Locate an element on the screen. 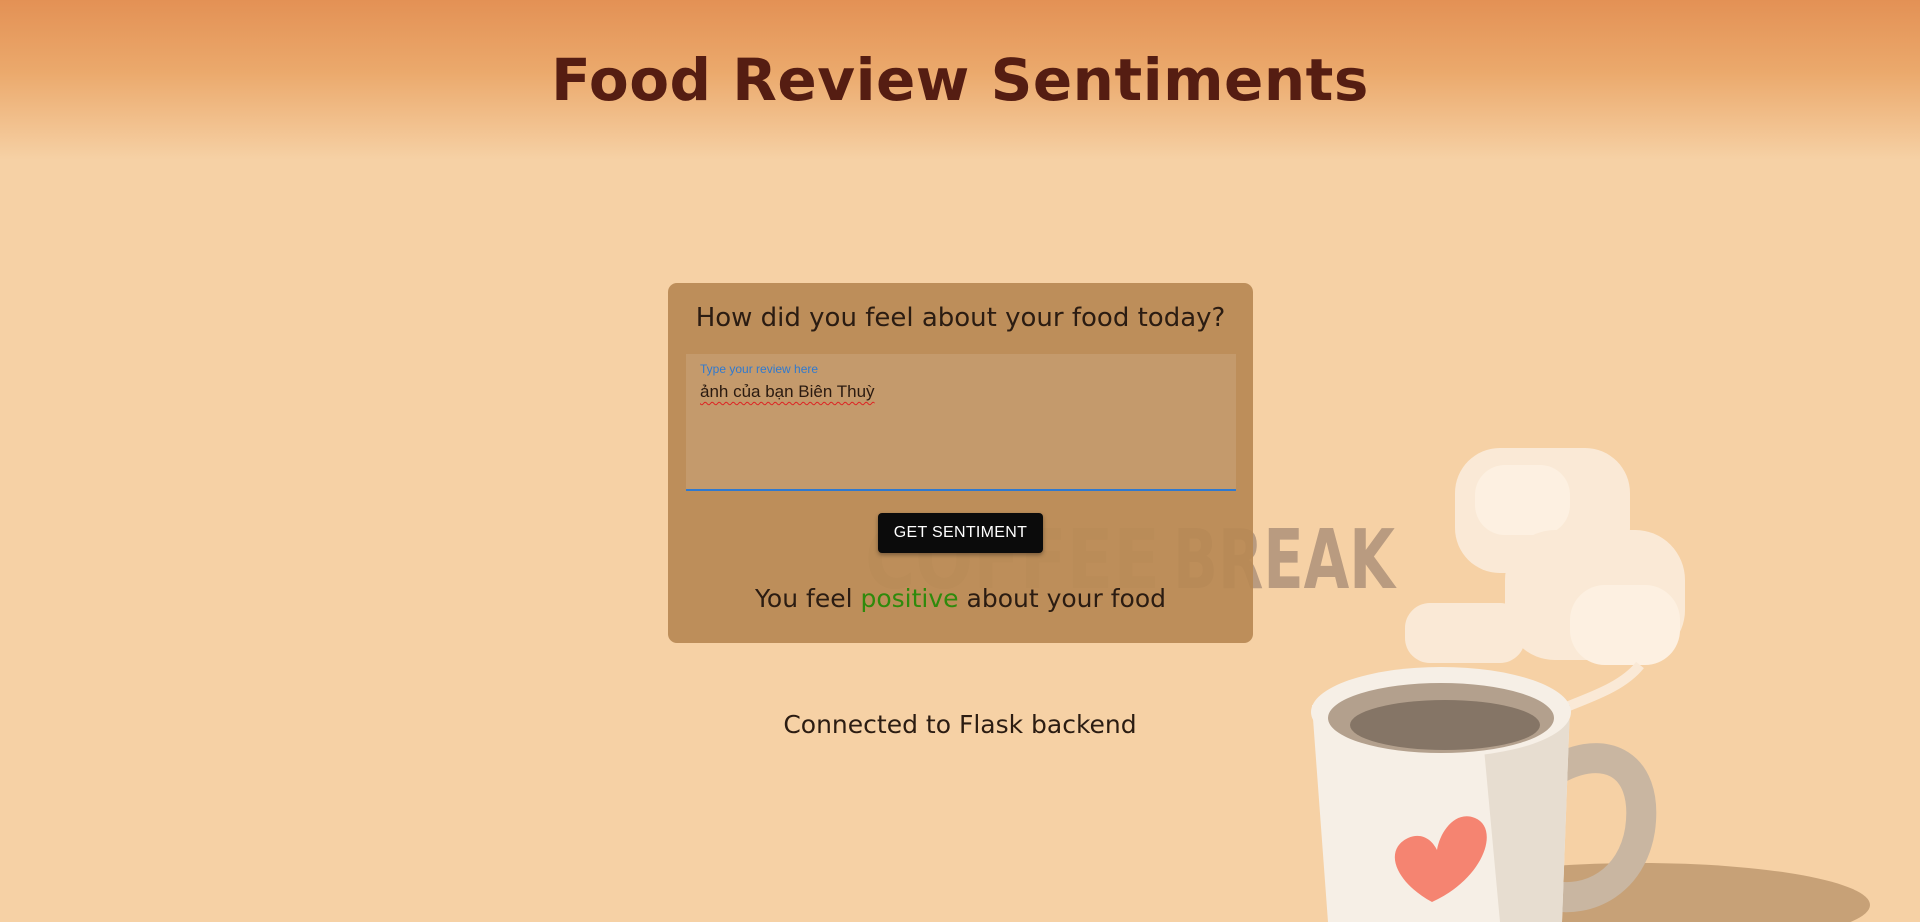 The width and height of the screenshot is (1920, 922). sentiment-result: You feel positive about your food is located at coordinates (960, 598).